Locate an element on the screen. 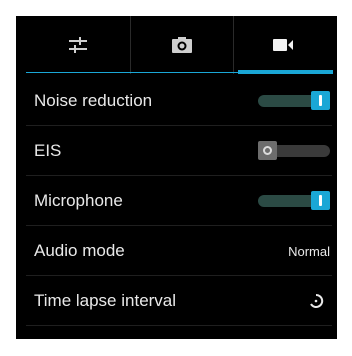 Image resolution: width=352 pixels, height=356 pixels. tab-video-settings is located at coordinates (282, 45).